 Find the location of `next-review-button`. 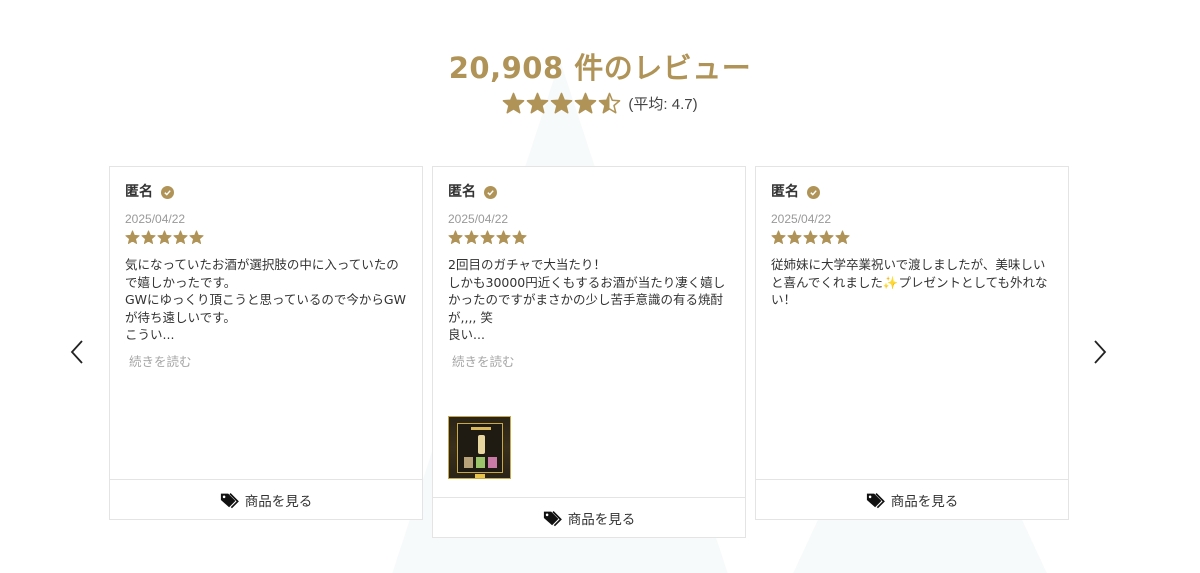

next-review-button is located at coordinates (1100, 352).